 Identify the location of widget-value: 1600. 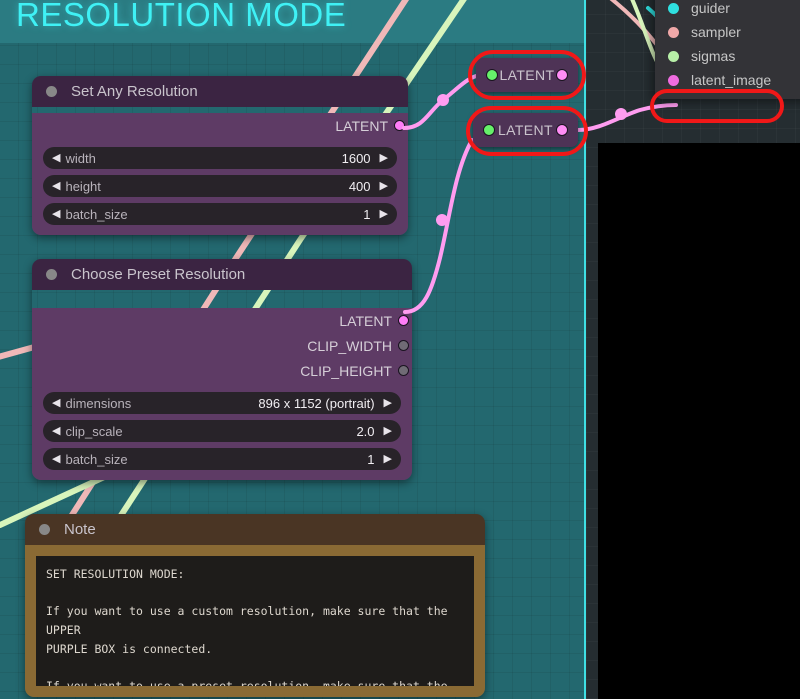
(356, 158).